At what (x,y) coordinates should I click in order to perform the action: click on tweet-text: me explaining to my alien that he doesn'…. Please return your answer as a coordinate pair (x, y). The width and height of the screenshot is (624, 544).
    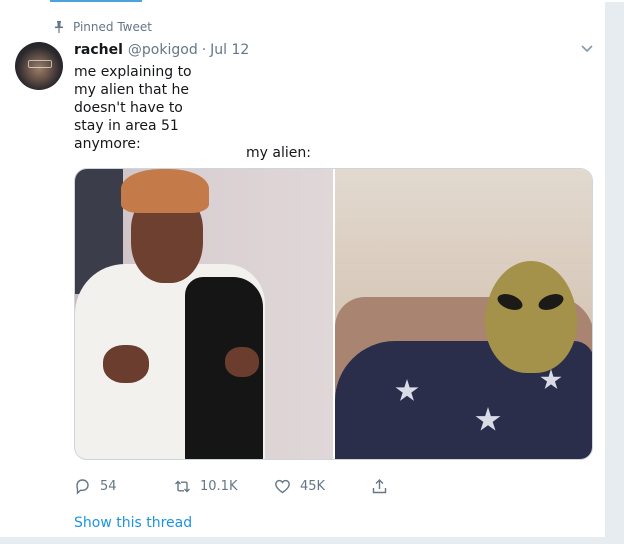
    Looking at the image, I should click on (133, 108).